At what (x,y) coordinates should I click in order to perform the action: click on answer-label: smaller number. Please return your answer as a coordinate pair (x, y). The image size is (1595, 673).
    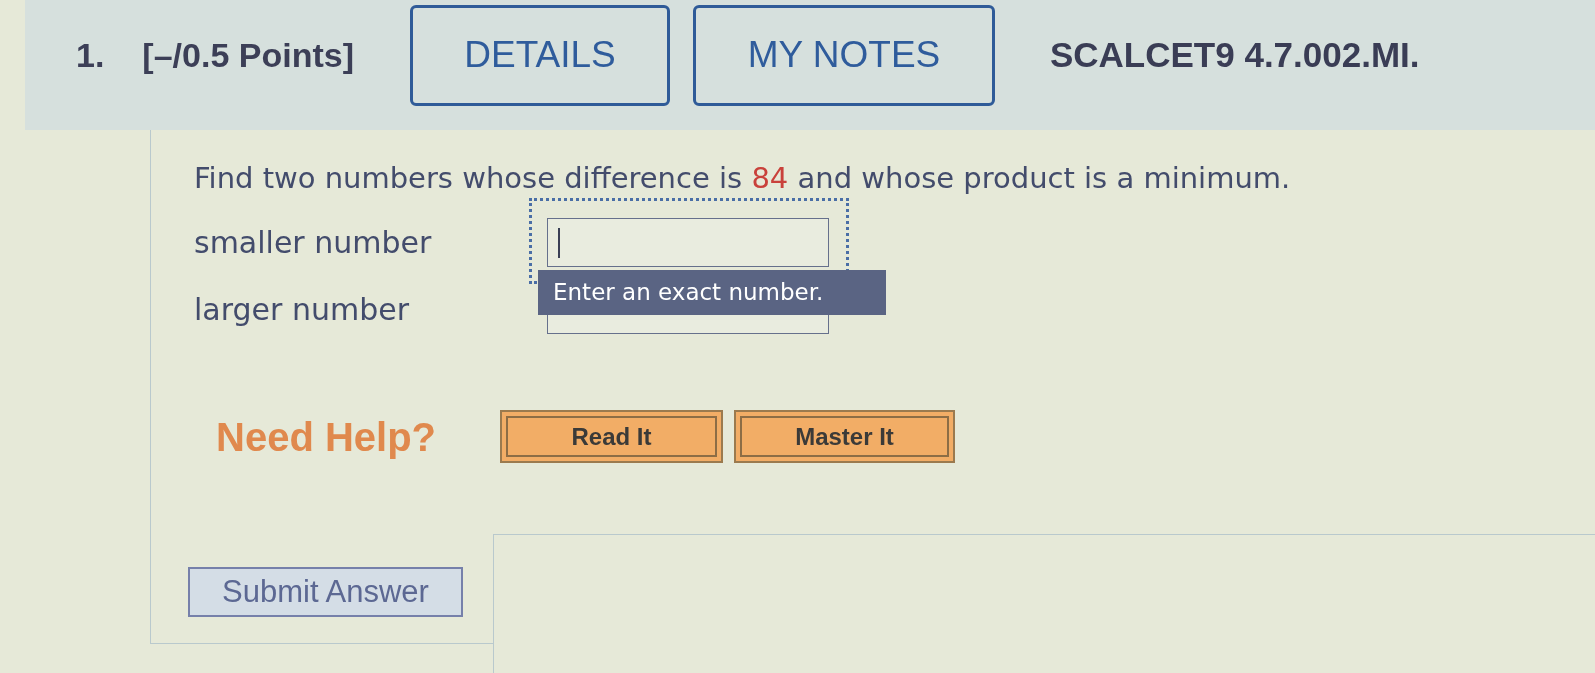
    Looking at the image, I should click on (313, 243).